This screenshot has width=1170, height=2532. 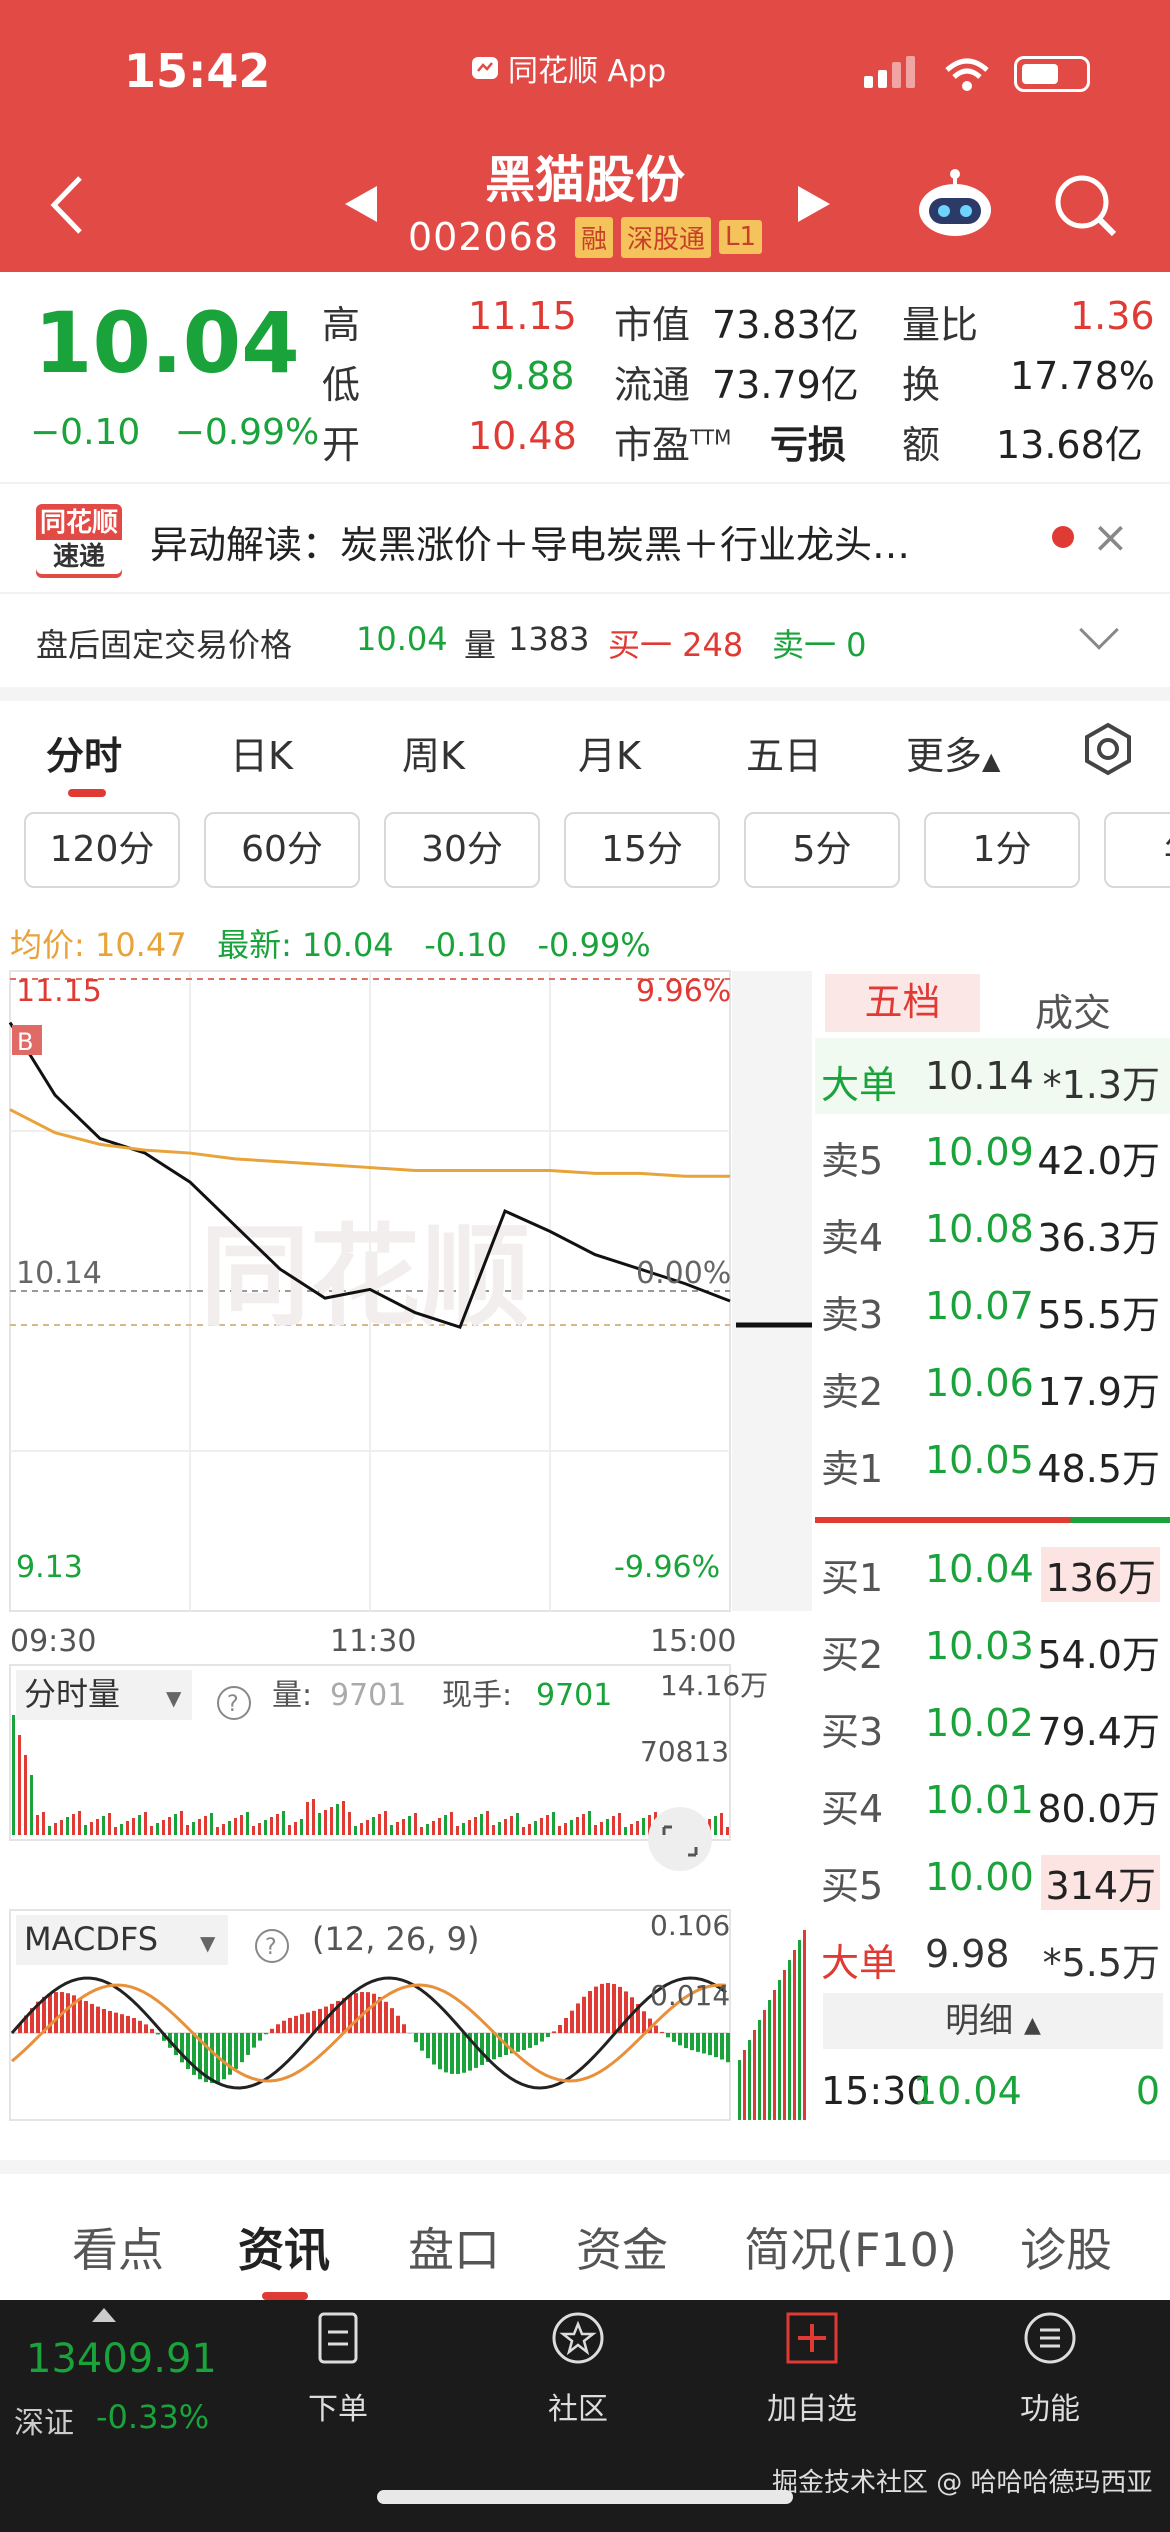 What do you see at coordinates (53, 1641) in the screenshot?
I see `time-label-open: 09:30` at bounding box center [53, 1641].